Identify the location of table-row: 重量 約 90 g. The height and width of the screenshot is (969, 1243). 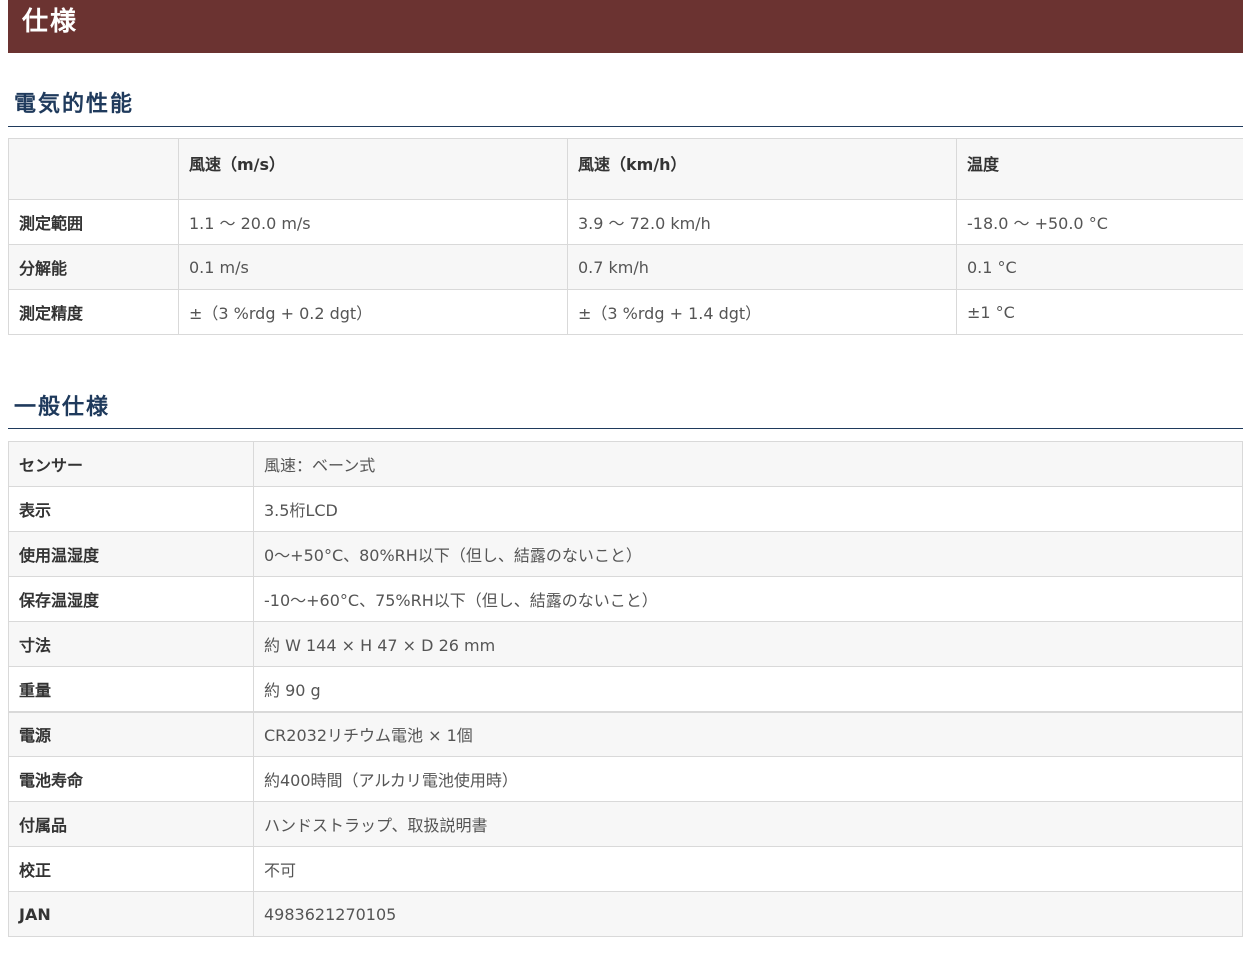
(625, 689).